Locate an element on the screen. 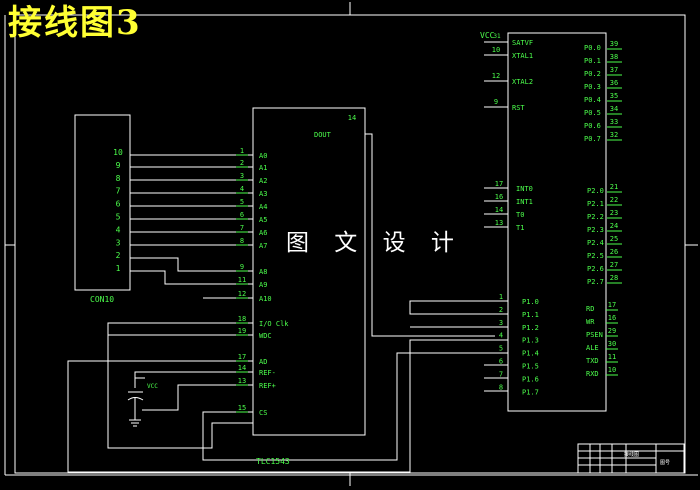 The height and width of the screenshot is (490, 700). mcu-p2-pin-num-21: 21 is located at coordinates (614, 187).